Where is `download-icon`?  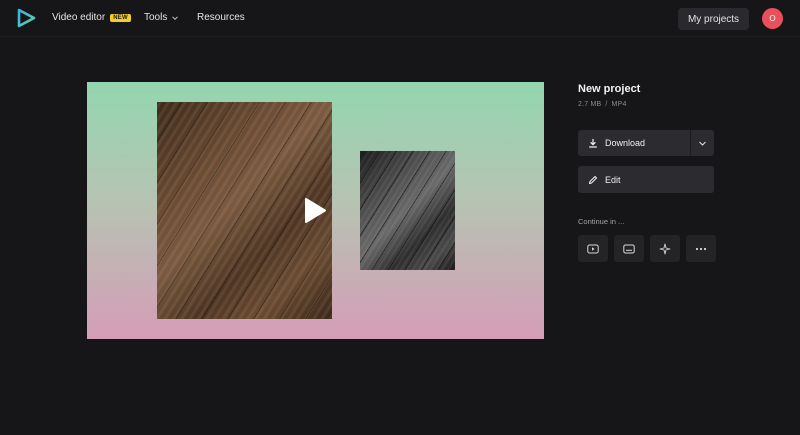
download-icon is located at coordinates (593, 143).